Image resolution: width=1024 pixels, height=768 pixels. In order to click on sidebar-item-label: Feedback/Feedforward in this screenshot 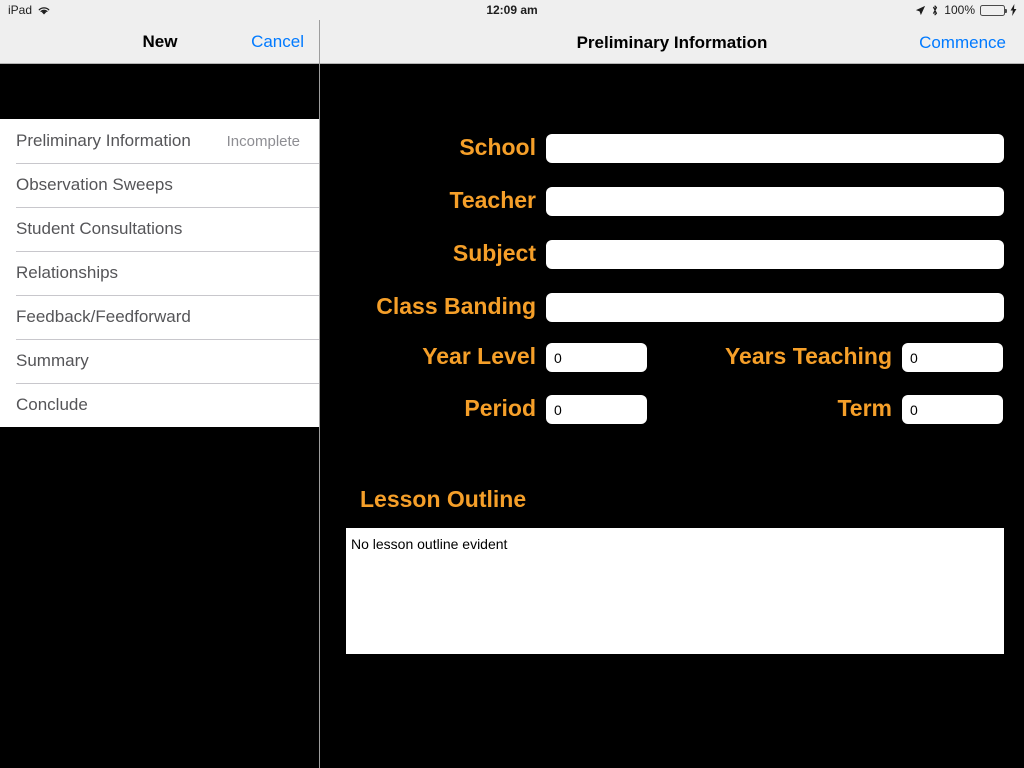, I will do `click(103, 316)`.